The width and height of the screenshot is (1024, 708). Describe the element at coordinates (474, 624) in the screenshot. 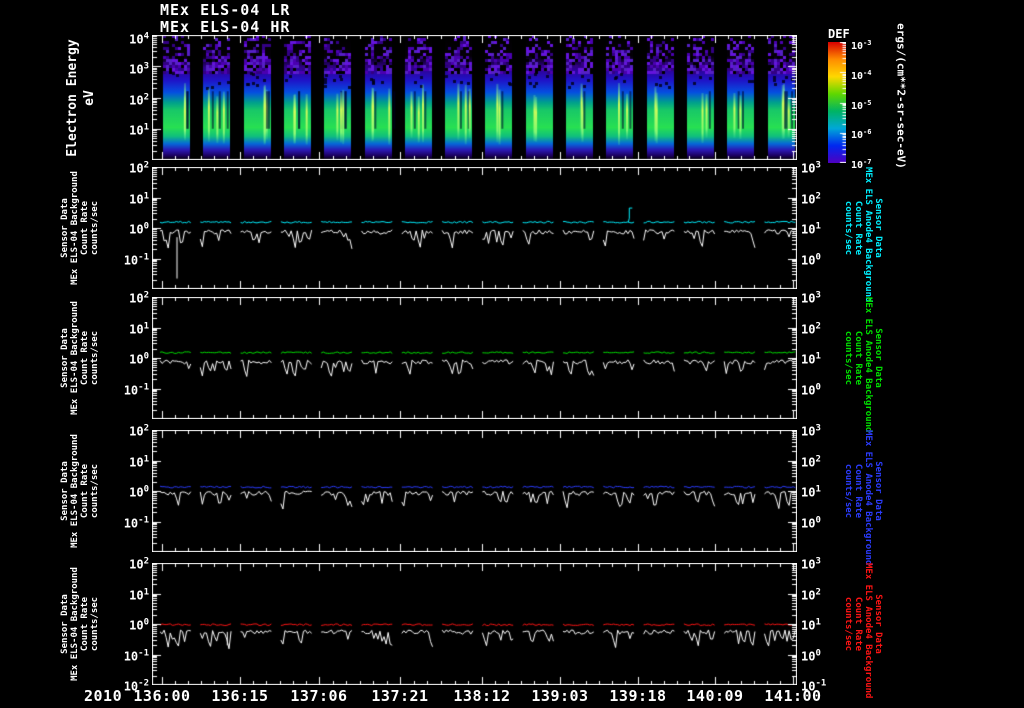

I see `count-rate-panel-4-canvas` at that location.